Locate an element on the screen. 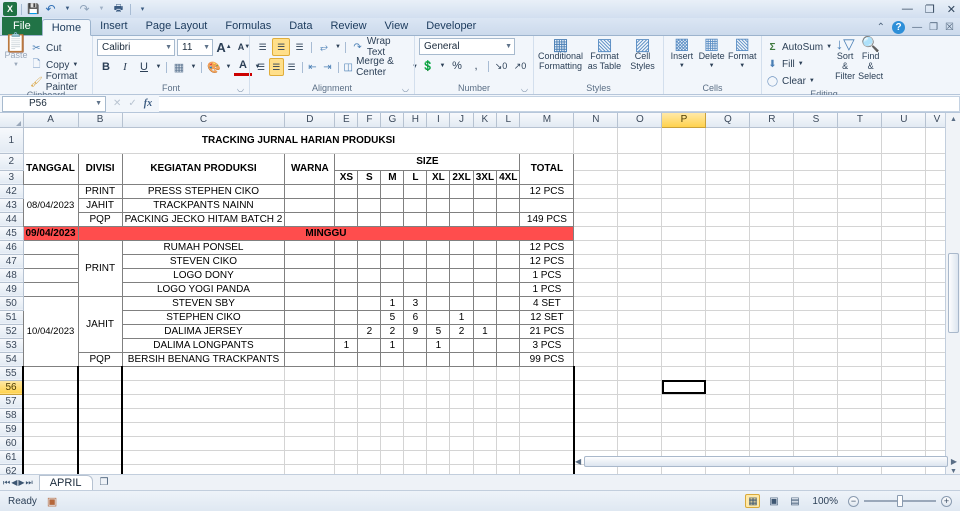 The height and width of the screenshot is (511, 960). copy-dropdown-icon: ▼ is located at coordinates (75, 65).